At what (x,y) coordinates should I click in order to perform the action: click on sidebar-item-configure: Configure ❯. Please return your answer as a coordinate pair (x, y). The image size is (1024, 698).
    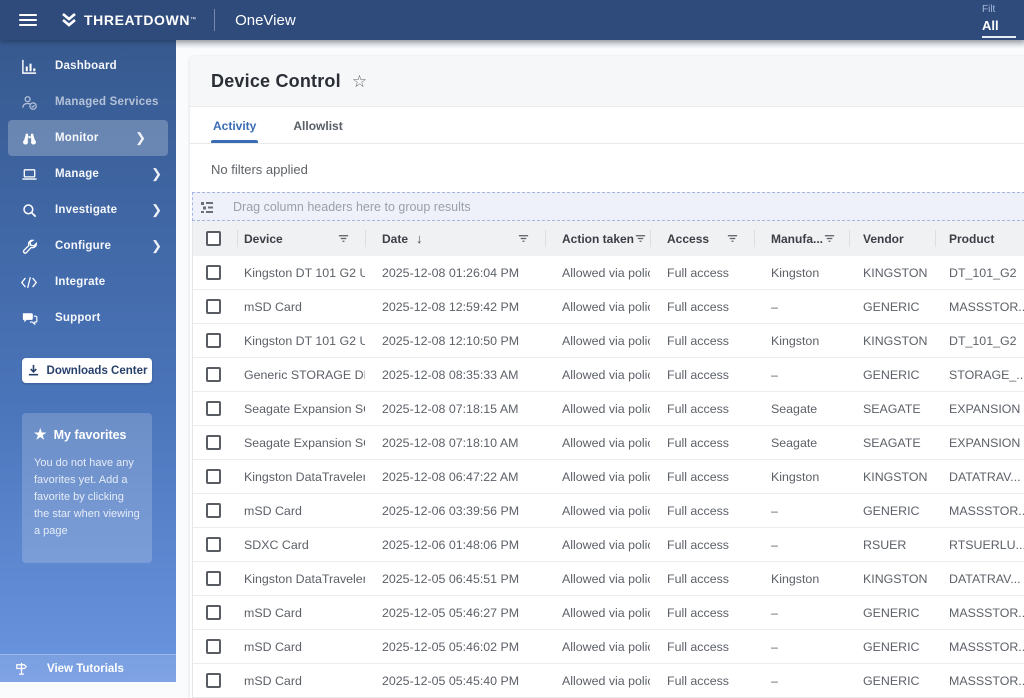
    Looking at the image, I should click on (88, 246).